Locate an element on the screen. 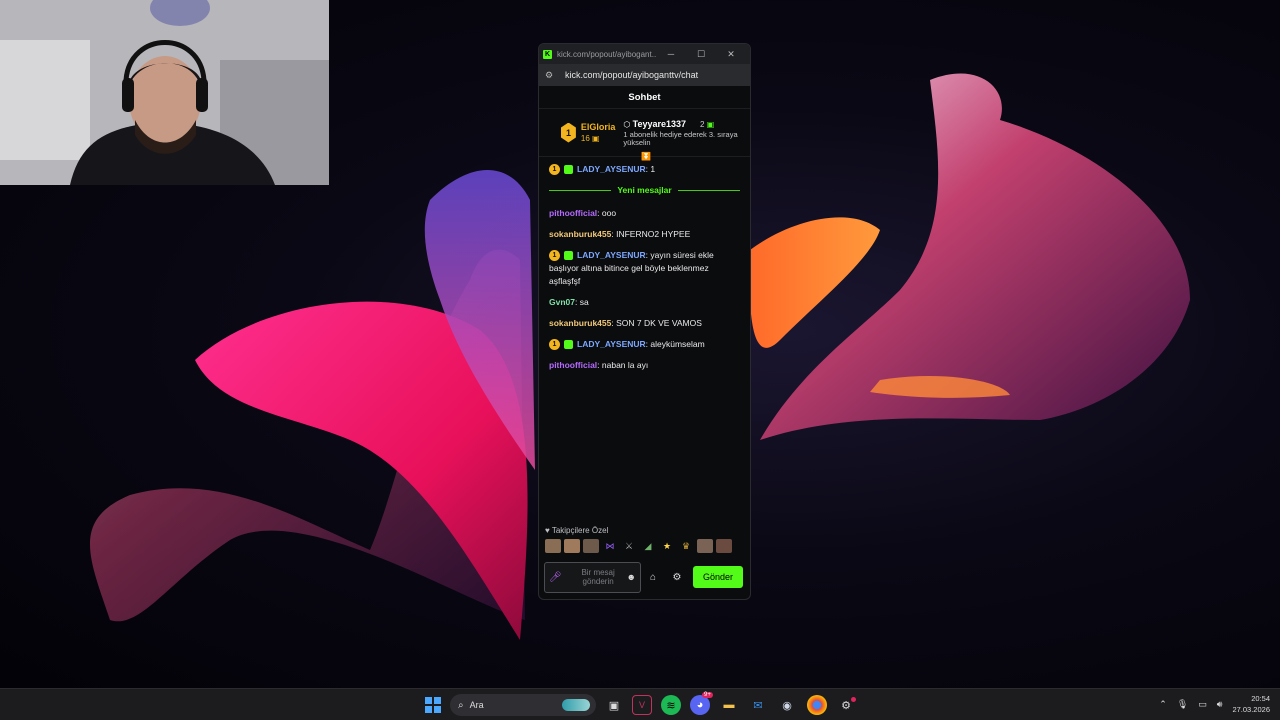  search-icon: ⌕ is located at coordinates (461, 705).